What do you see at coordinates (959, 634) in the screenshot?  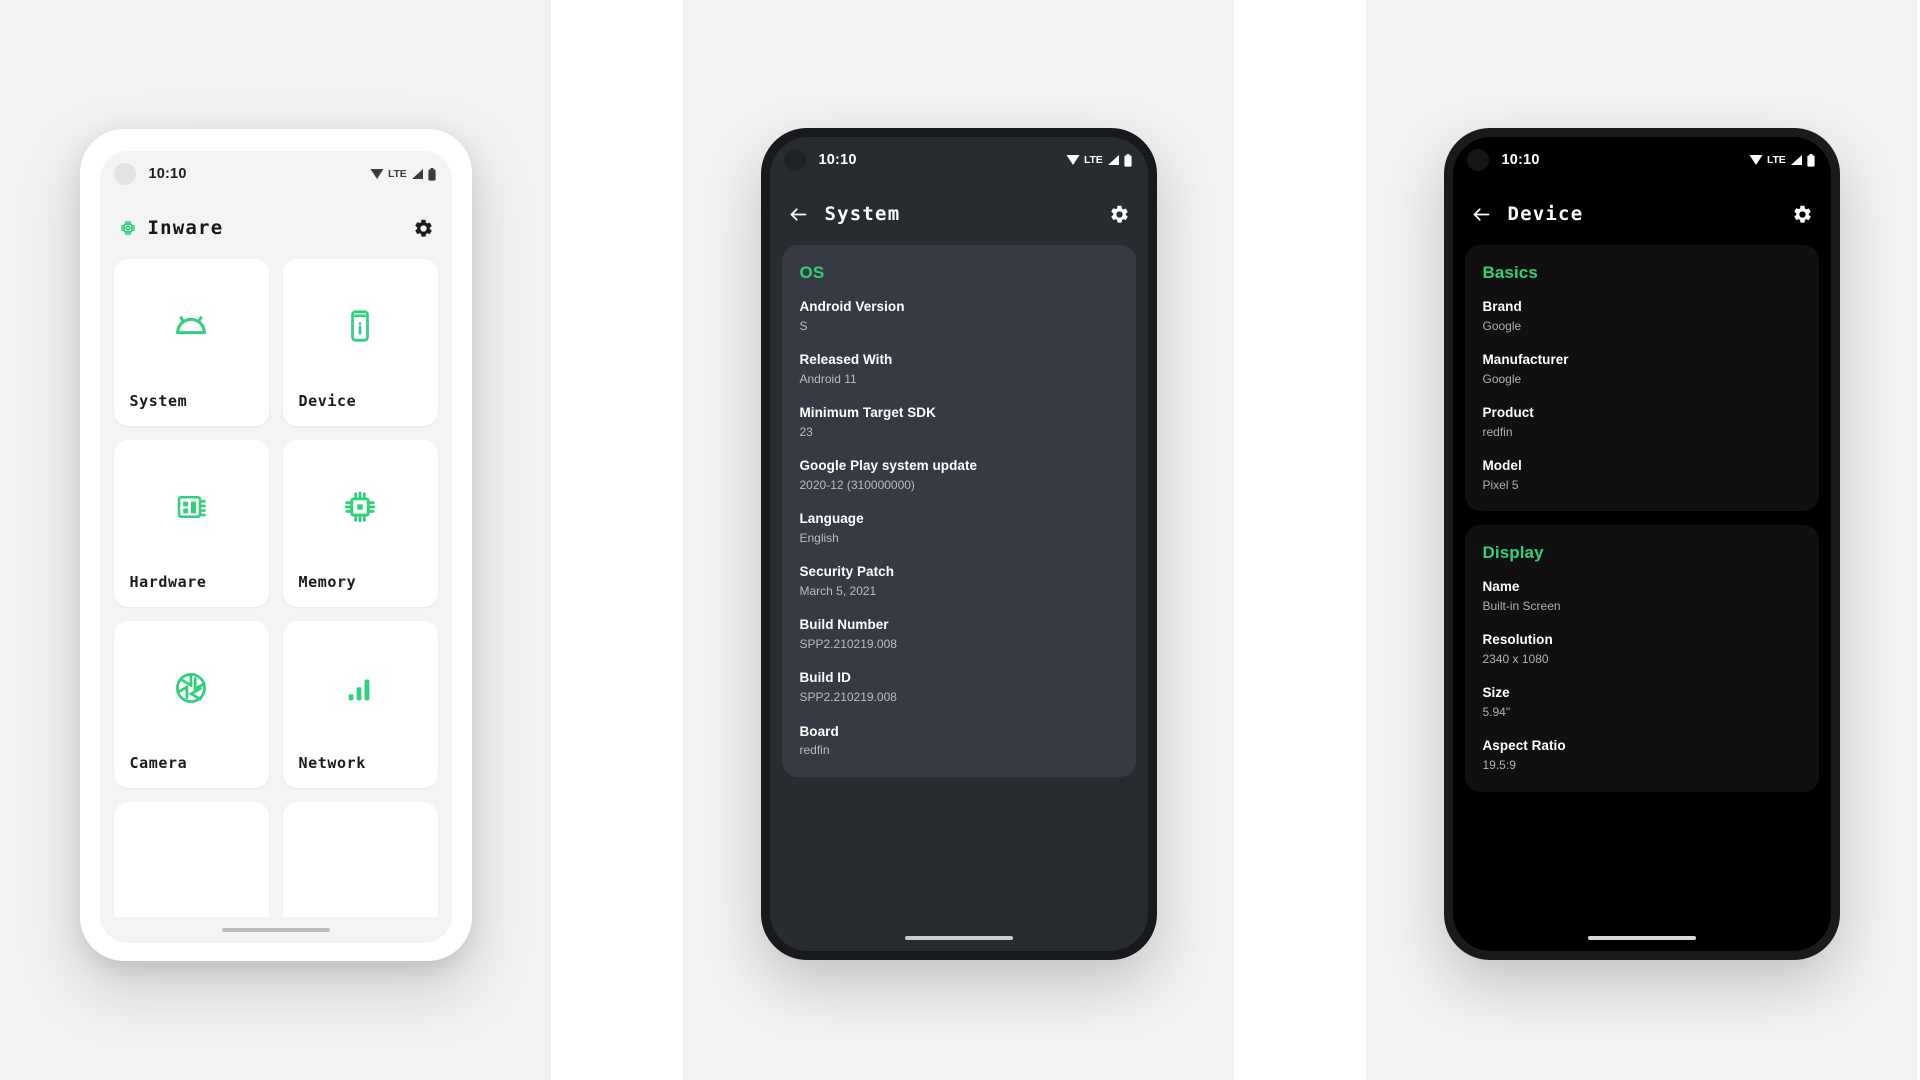 I see `info-row: Build Number SPP2.210219.008` at bounding box center [959, 634].